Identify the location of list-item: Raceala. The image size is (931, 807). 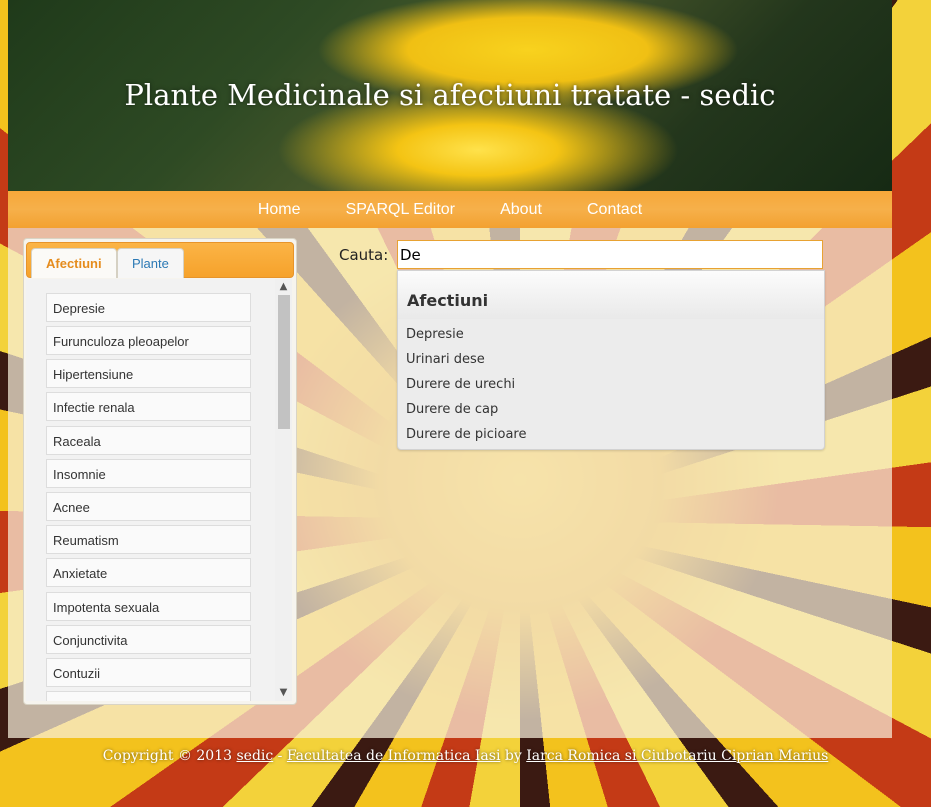
(148, 440).